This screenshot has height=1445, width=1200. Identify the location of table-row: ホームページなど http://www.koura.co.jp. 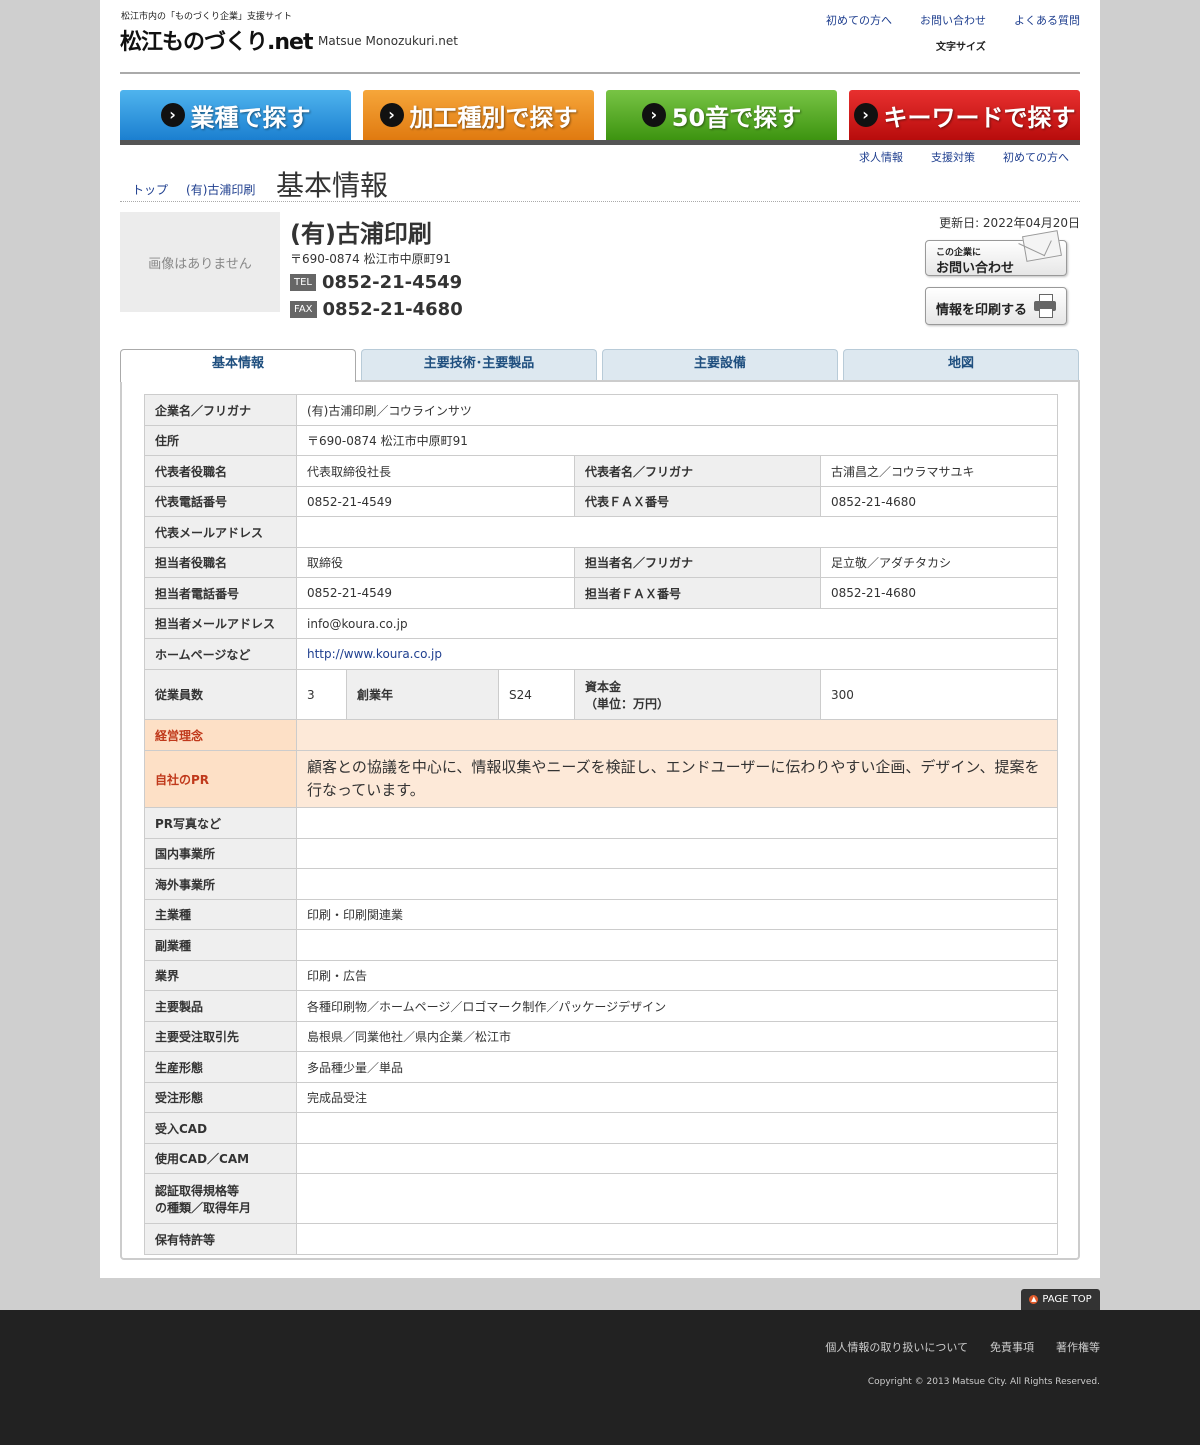
(601, 654).